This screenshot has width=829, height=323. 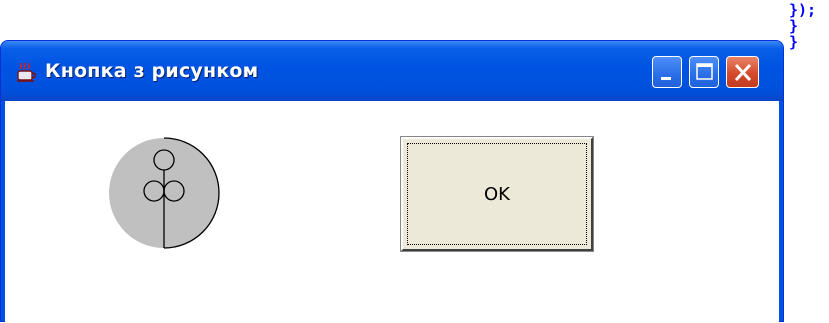 I want to click on ok-button-label: OK, so click(x=497, y=194).